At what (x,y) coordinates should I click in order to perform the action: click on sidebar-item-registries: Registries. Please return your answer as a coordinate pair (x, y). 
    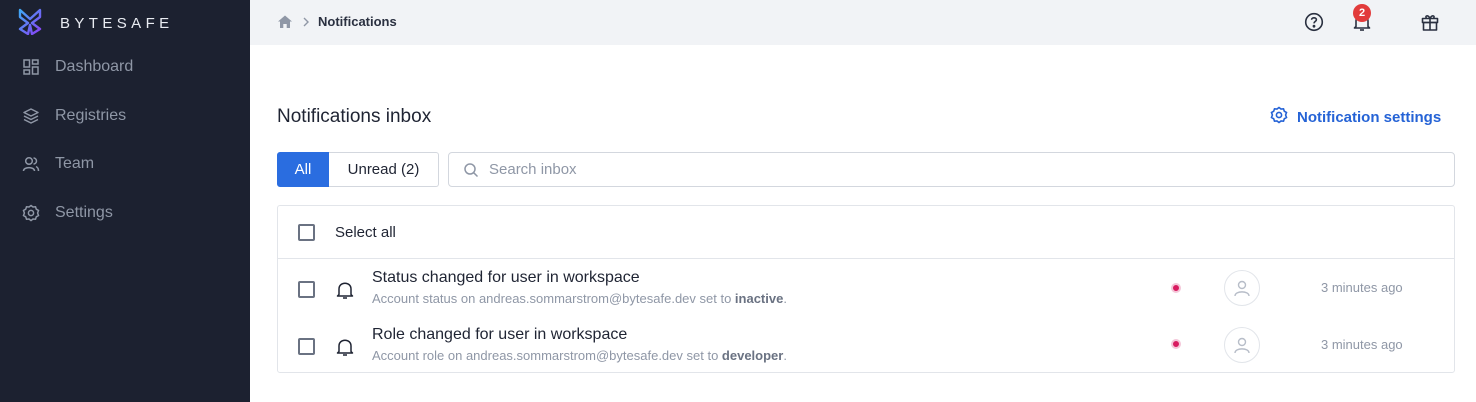
    Looking at the image, I should click on (125, 116).